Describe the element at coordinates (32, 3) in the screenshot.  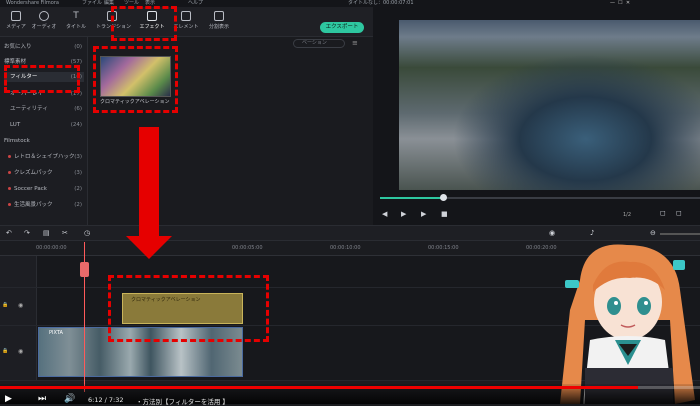
I see `app-title: Wondershare Filmora` at that location.